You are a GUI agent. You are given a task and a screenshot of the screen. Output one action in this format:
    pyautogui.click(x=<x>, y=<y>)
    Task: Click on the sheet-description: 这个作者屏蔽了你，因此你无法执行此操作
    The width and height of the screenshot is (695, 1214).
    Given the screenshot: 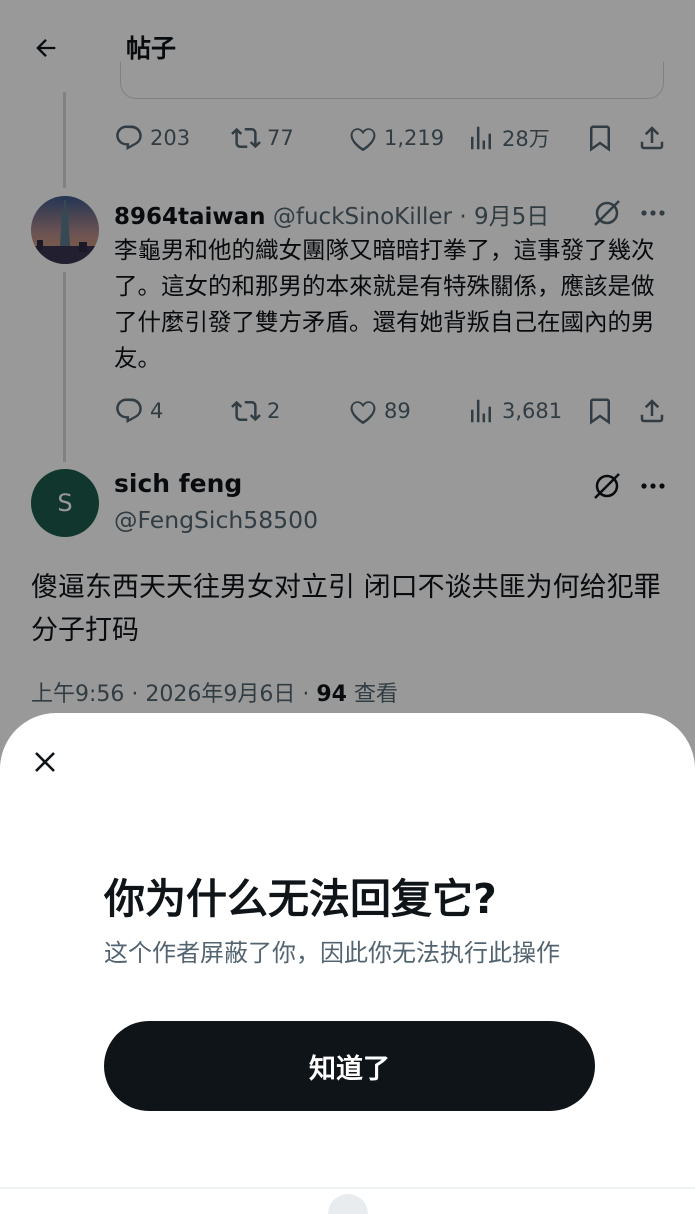 What is the action you would take?
    pyautogui.click(x=332, y=953)
    